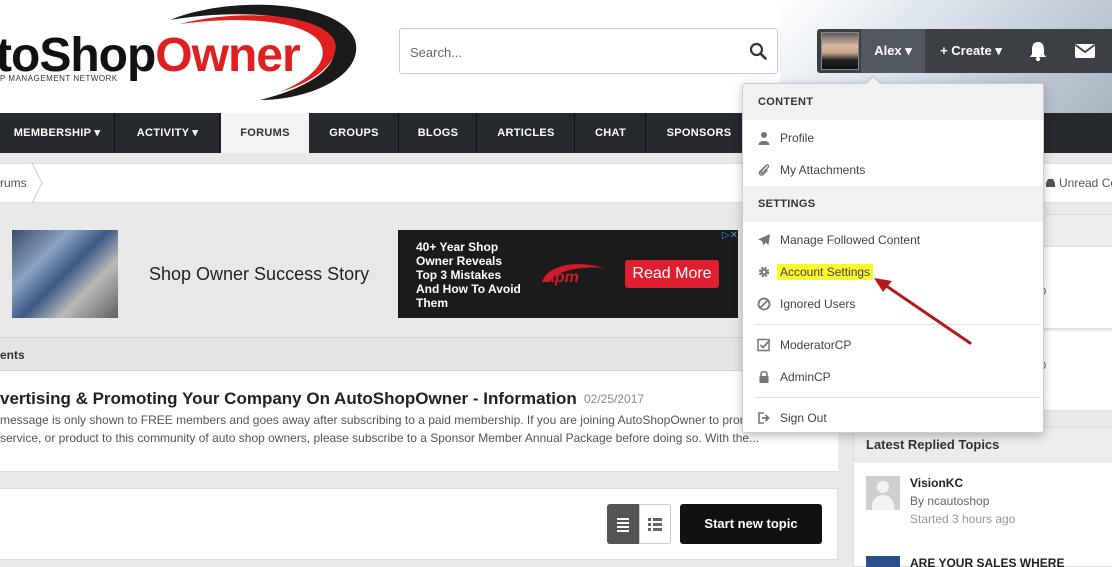 The image size is (1112, 567). I want to click on logo-tagline: P MANAGEMENT NETWORK, so click(59, 78).